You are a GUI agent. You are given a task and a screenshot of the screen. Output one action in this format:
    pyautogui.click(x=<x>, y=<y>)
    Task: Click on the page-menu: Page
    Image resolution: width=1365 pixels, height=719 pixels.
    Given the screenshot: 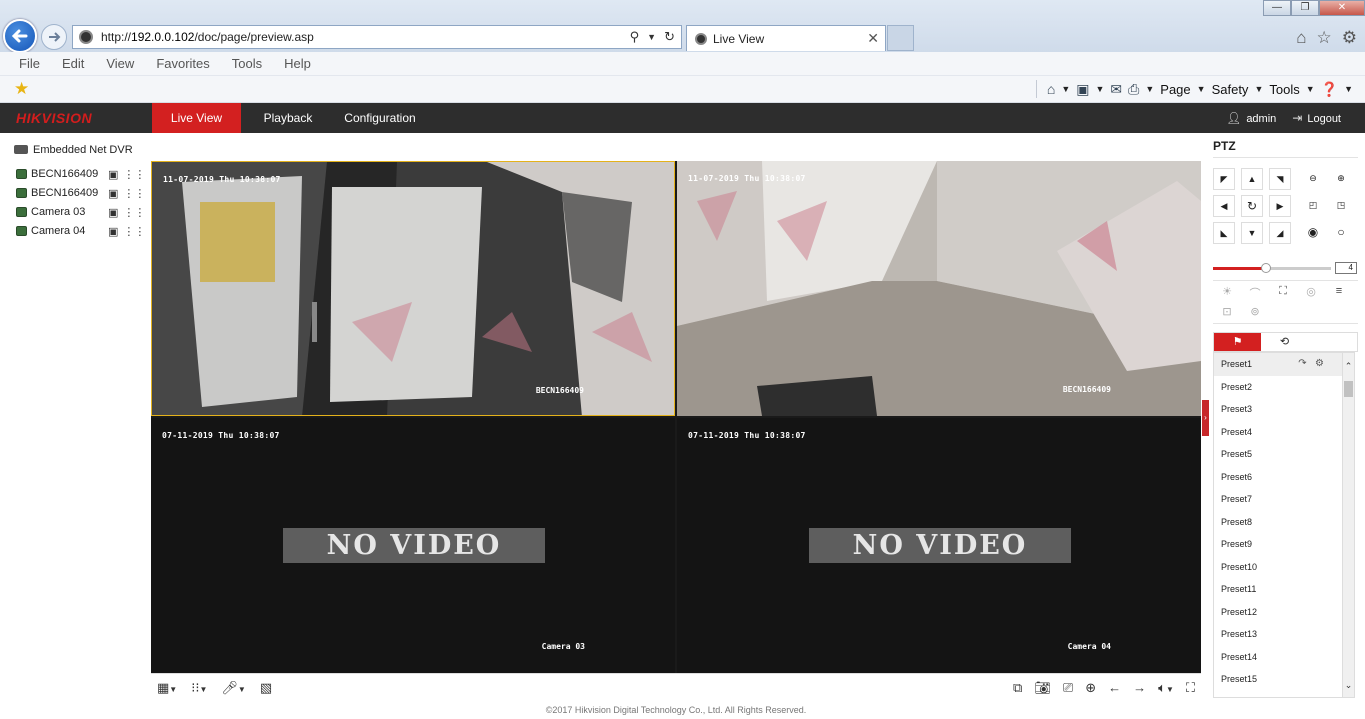 What is the action you would take?
    pyautogui.click(x=1175, y=89)
    